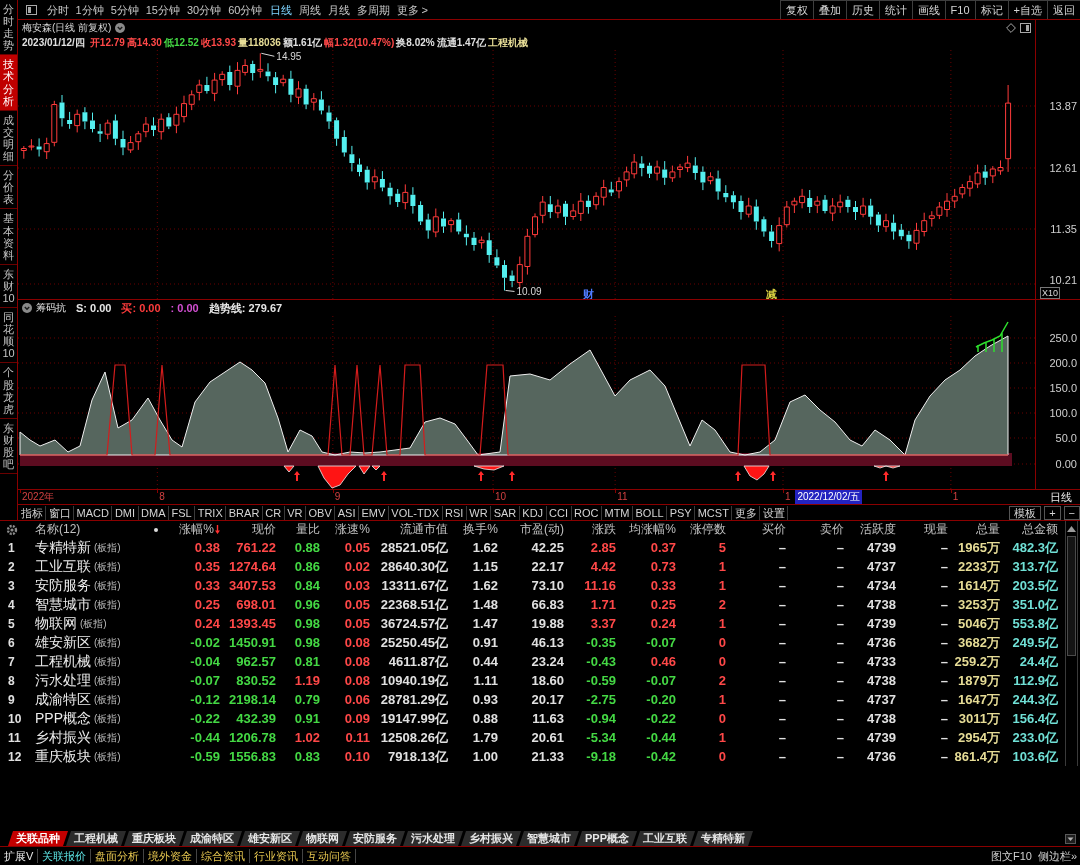 The height and width of the screenshot is (865, 1080). I want to click on sector-name: 智慧城市, so click(63, 604).